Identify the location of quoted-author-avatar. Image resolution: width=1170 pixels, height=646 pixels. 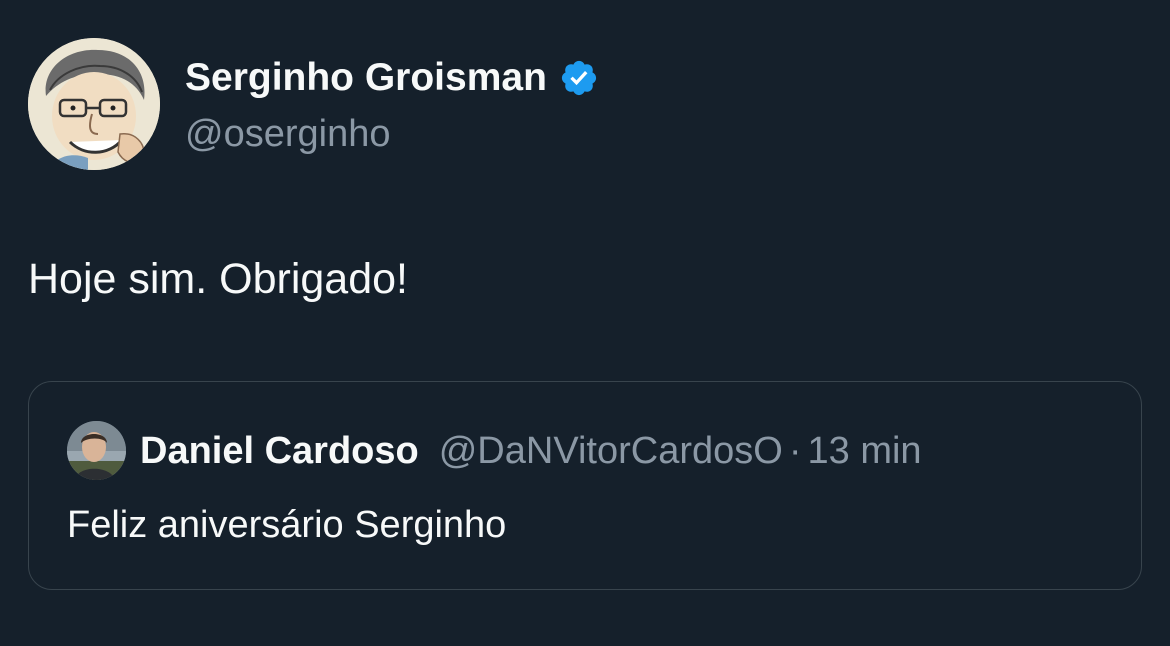
(96, 450).